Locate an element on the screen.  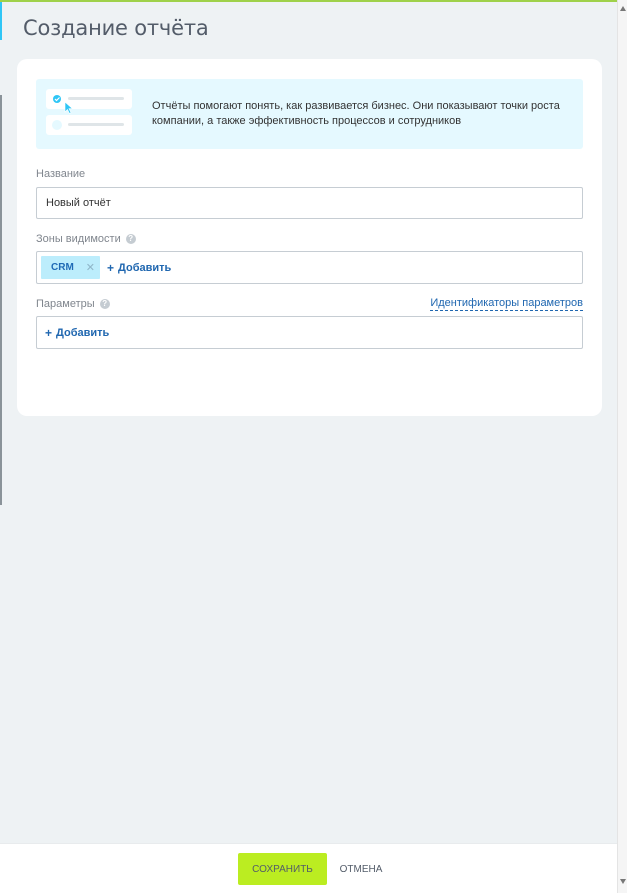
visibility-add-label: Добавить is located at coordinates (145, 267).